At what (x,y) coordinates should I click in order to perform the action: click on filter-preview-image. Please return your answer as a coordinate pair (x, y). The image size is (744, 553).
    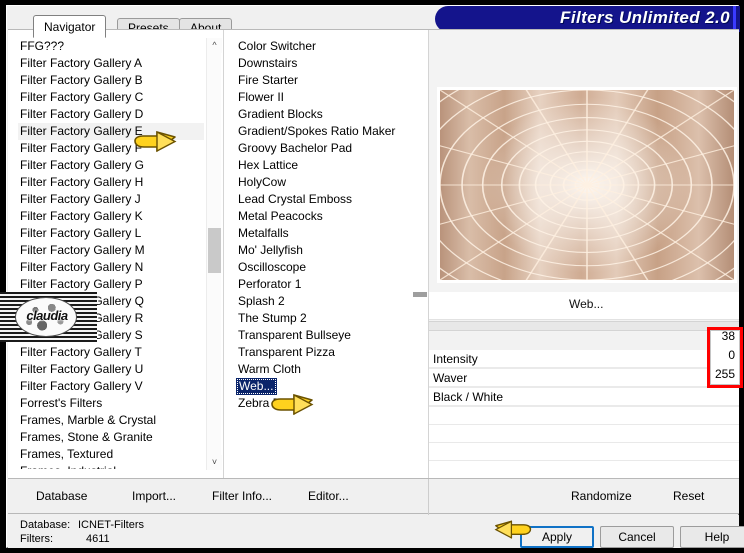
    Looking at the image, I should click on (587, 185).